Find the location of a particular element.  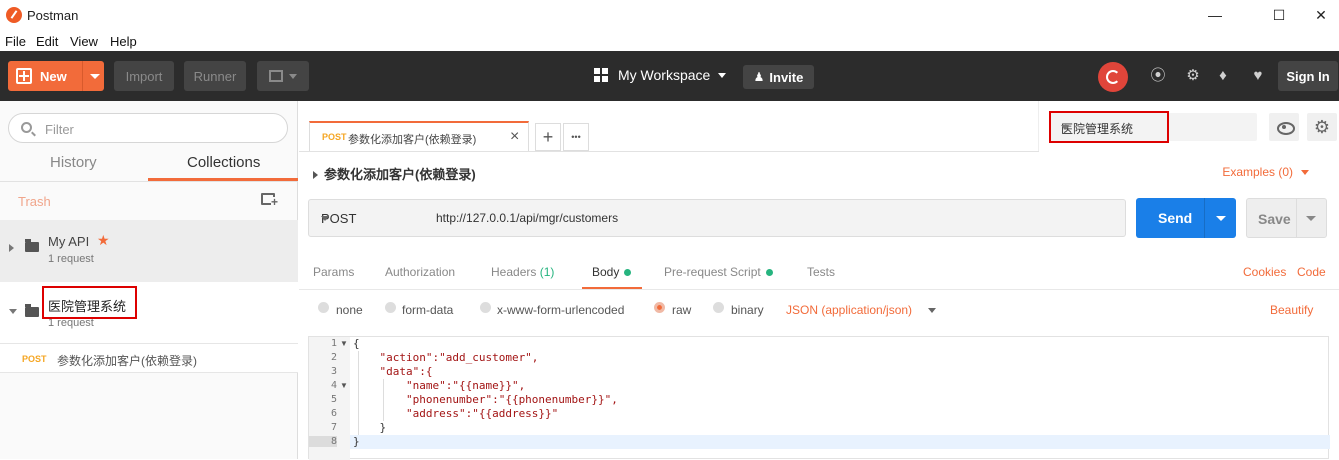

workspace-label: My Workspace is located at coordinates (664, 75).